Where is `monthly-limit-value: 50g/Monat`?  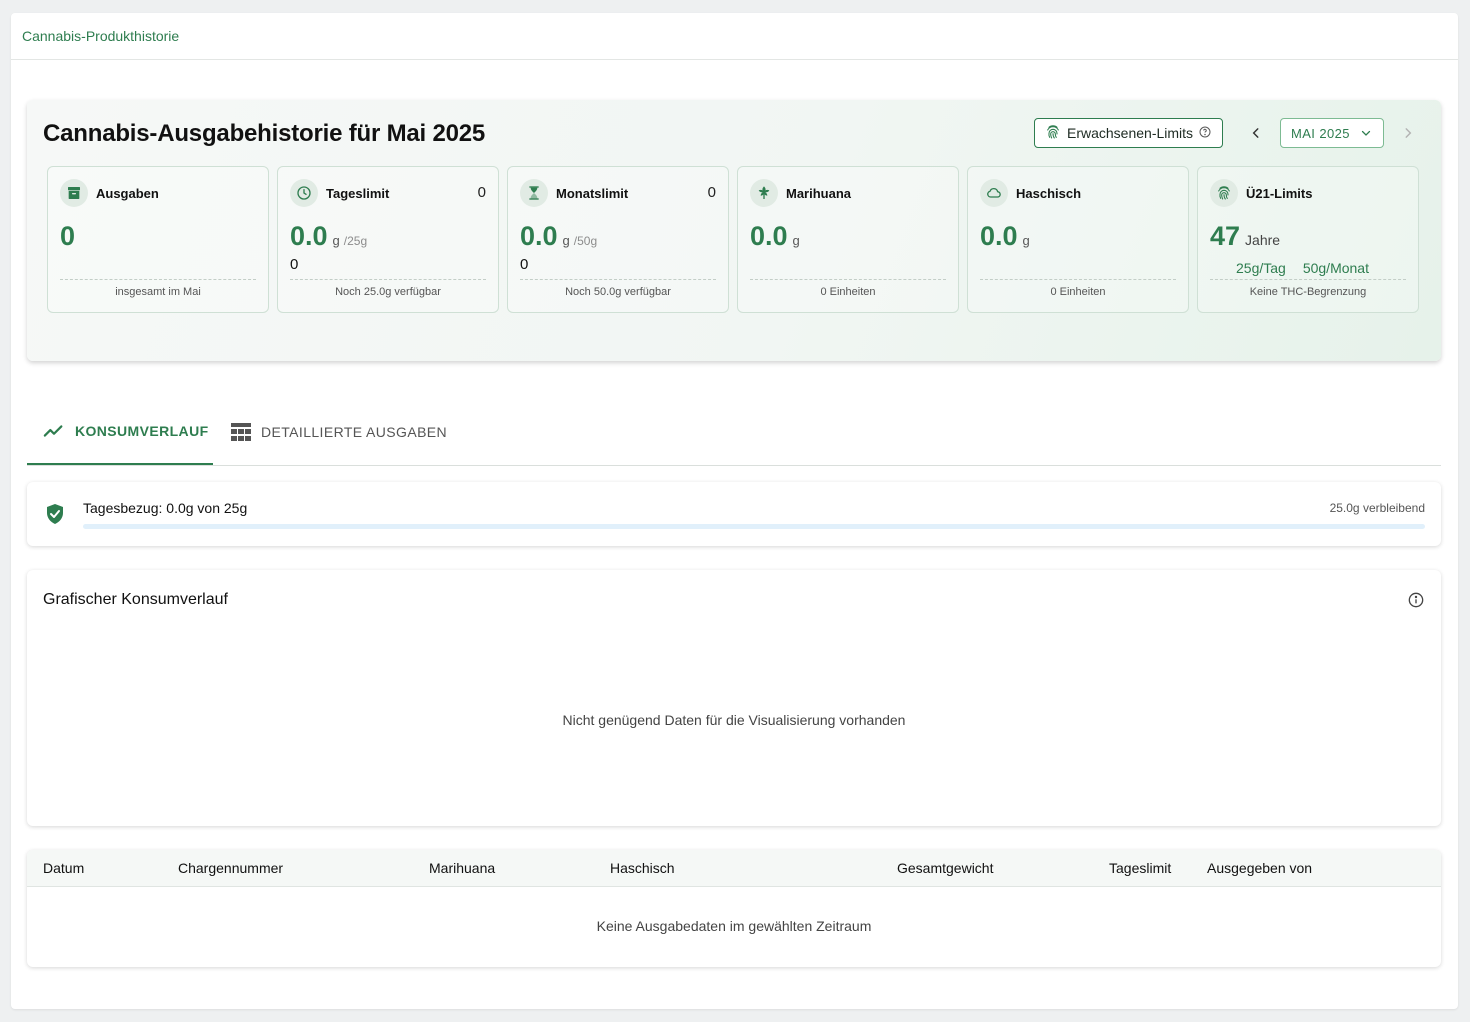 monthly-limit-value: 50g/Monat is located at coordinates (1335, 268).